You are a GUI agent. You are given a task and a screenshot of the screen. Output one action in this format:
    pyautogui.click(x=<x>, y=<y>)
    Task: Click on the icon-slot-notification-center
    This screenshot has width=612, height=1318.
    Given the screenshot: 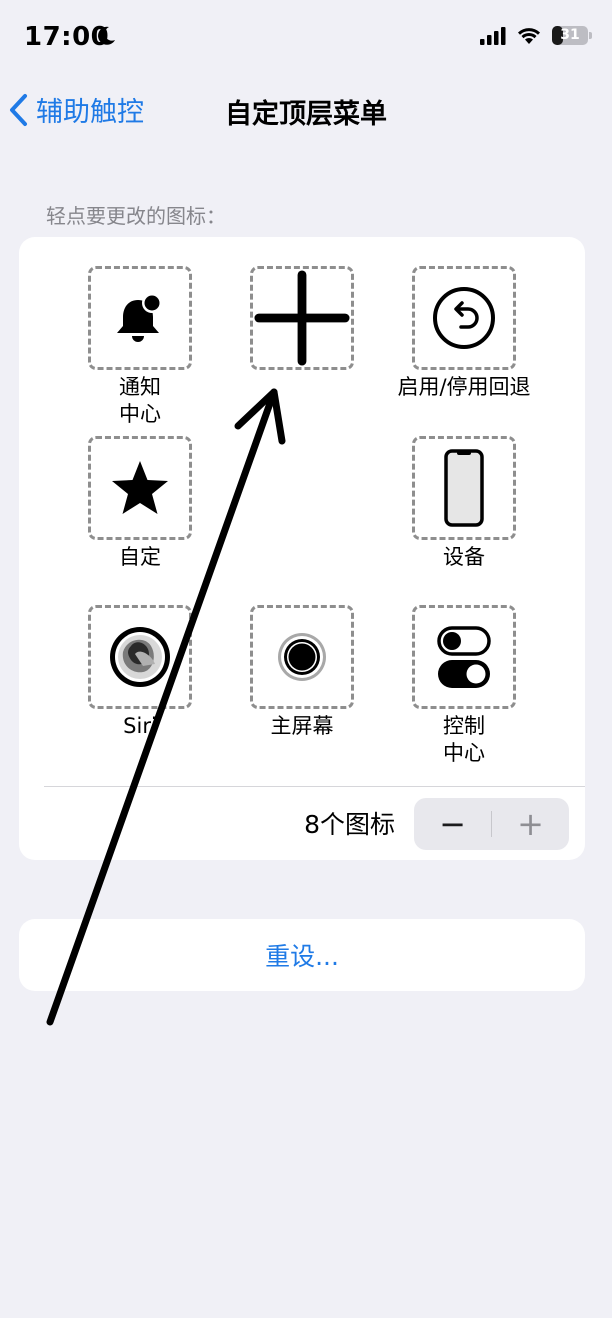 What is the action you would take?
    pyautogui.click(x=140, y=318)
    